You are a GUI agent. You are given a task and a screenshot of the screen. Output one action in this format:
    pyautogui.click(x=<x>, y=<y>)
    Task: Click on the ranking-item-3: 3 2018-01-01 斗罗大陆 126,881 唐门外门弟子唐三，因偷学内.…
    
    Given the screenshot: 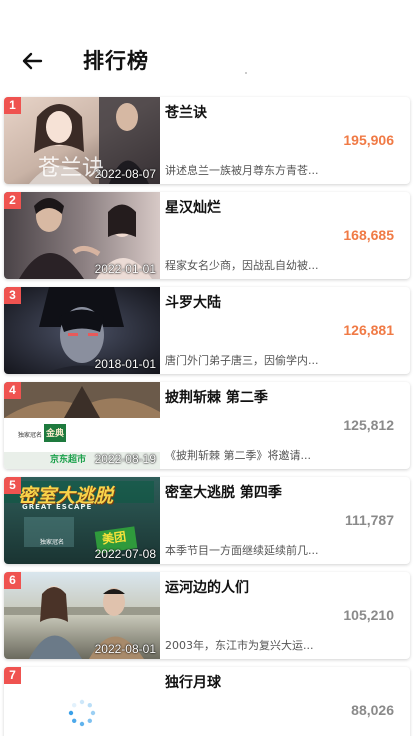 What is the action you would take?
    pyautogui.click(x=207, y=330)
    